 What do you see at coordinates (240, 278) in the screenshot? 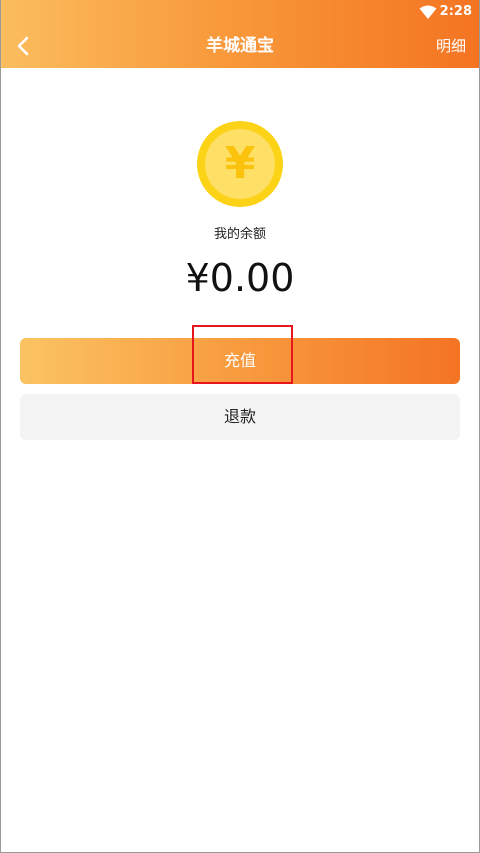
I see `balance-amount: ¥0.00` at bounding box center [240, 278].